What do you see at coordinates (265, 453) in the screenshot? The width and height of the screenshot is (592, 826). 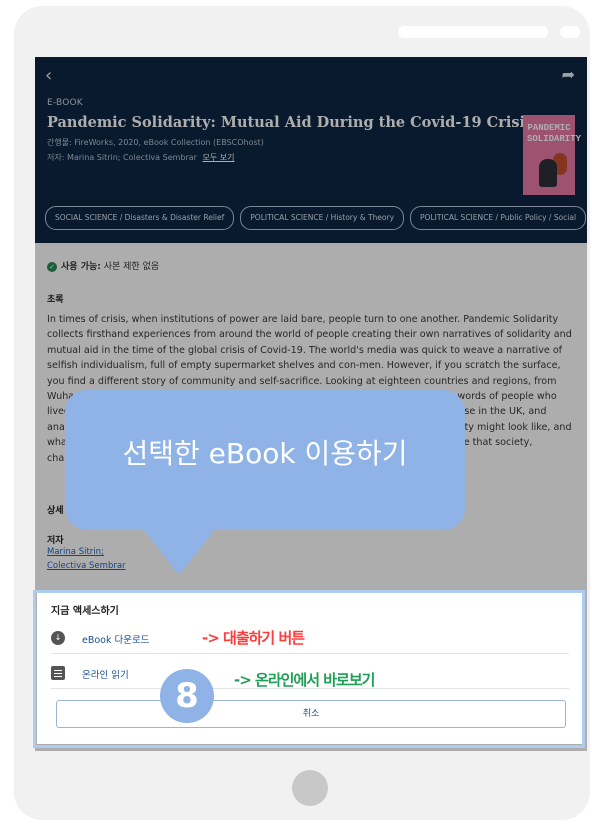 I see `callout-text: 선택한 eBook 이용하기` at bounding box center [265, 453].